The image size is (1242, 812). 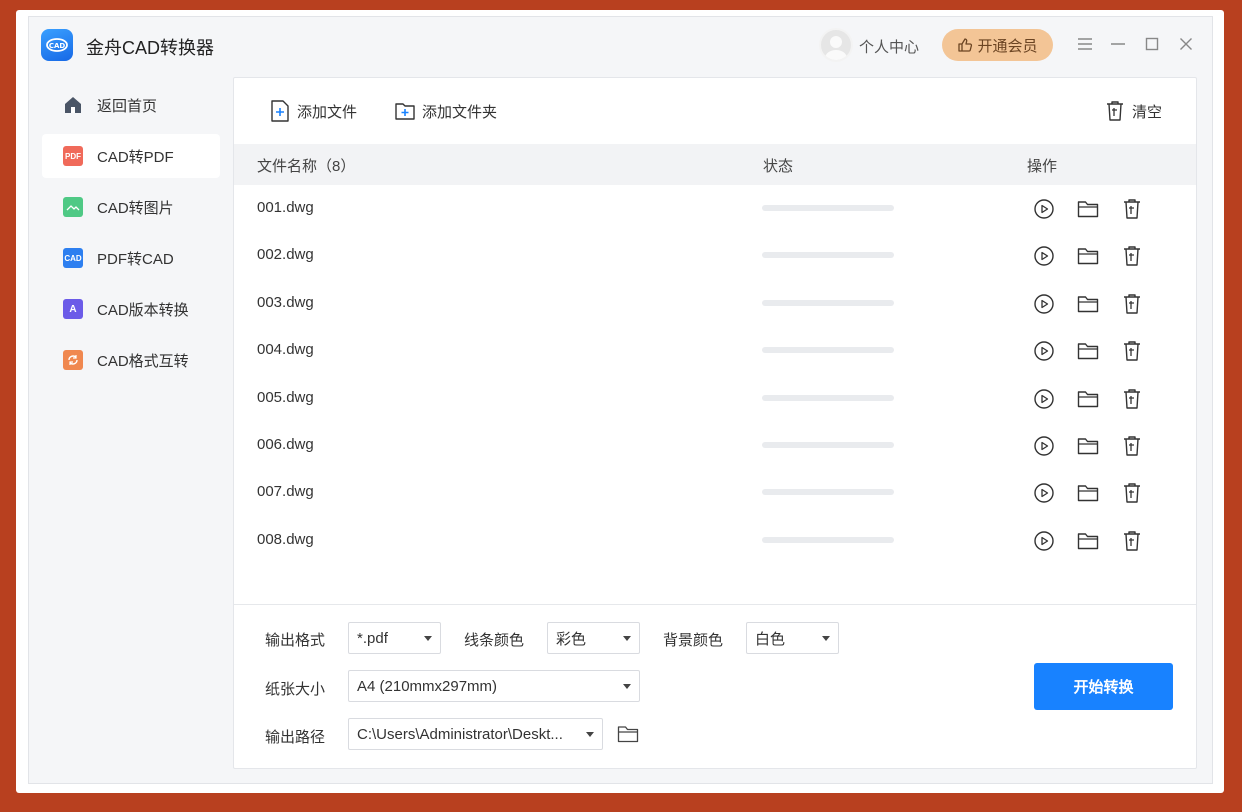 I want to click on clear-button: 清空, so click(x=1133, y=111).